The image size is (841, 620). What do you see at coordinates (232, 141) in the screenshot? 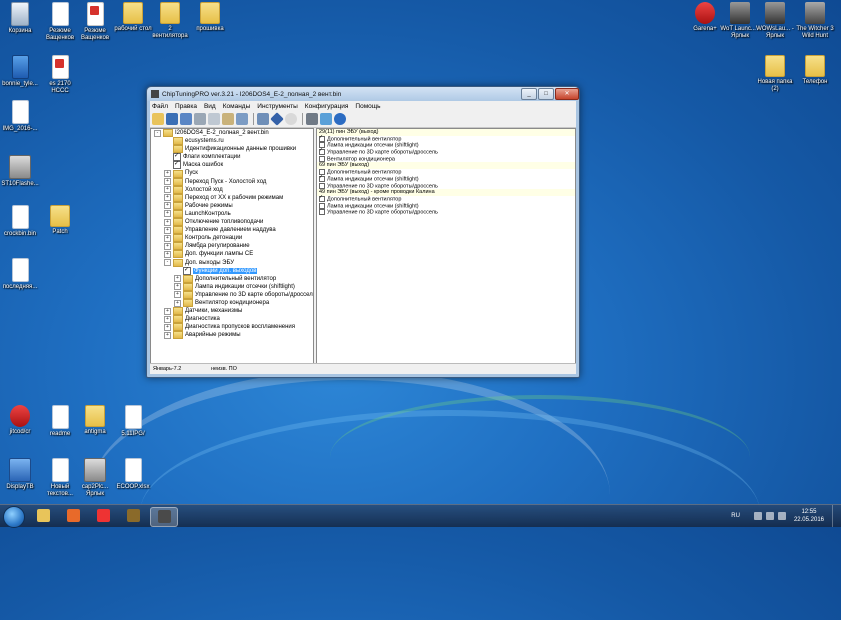
I see `tree-node: ecusystems.ru` at bounding box center [232, 141].